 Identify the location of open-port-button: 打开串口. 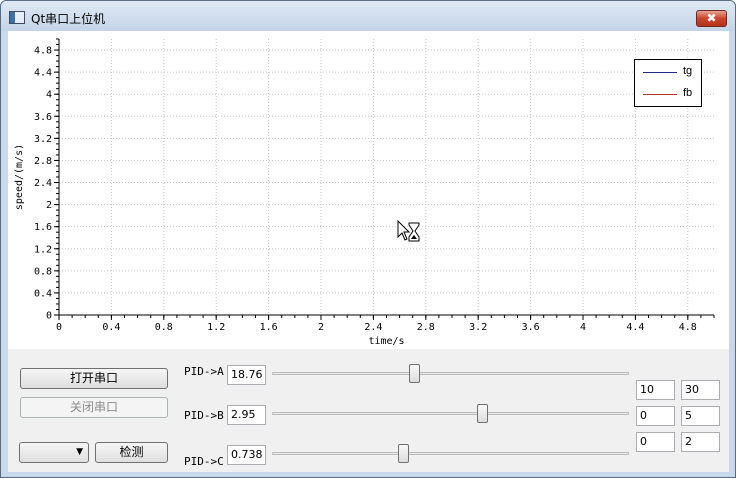
(94, 378).